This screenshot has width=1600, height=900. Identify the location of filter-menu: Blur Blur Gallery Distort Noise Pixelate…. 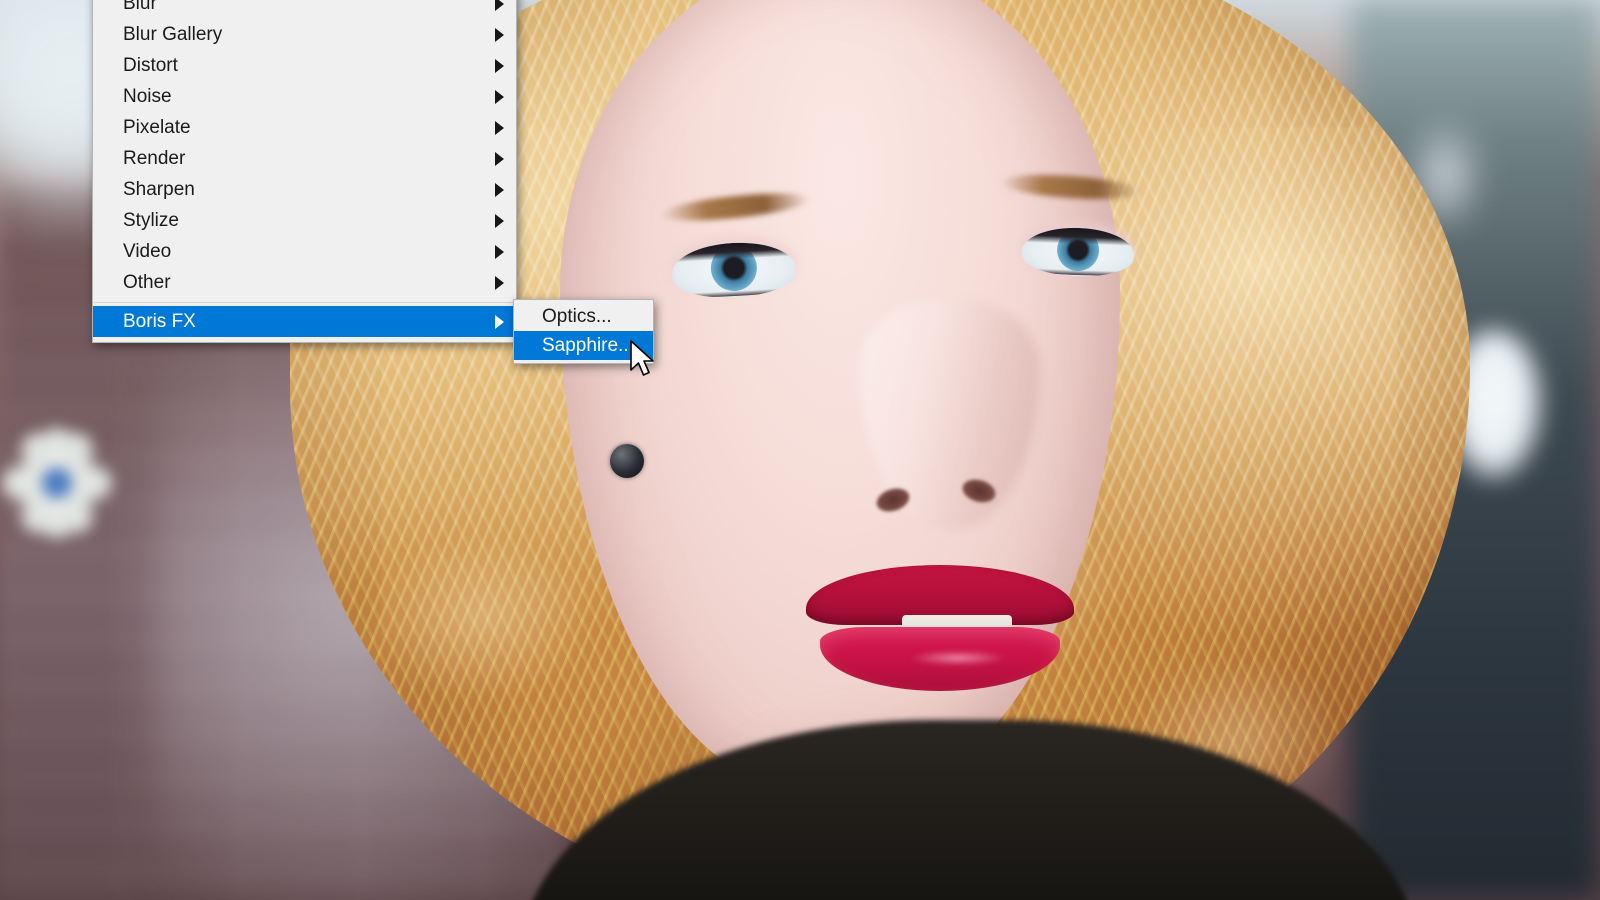
(304, 171).